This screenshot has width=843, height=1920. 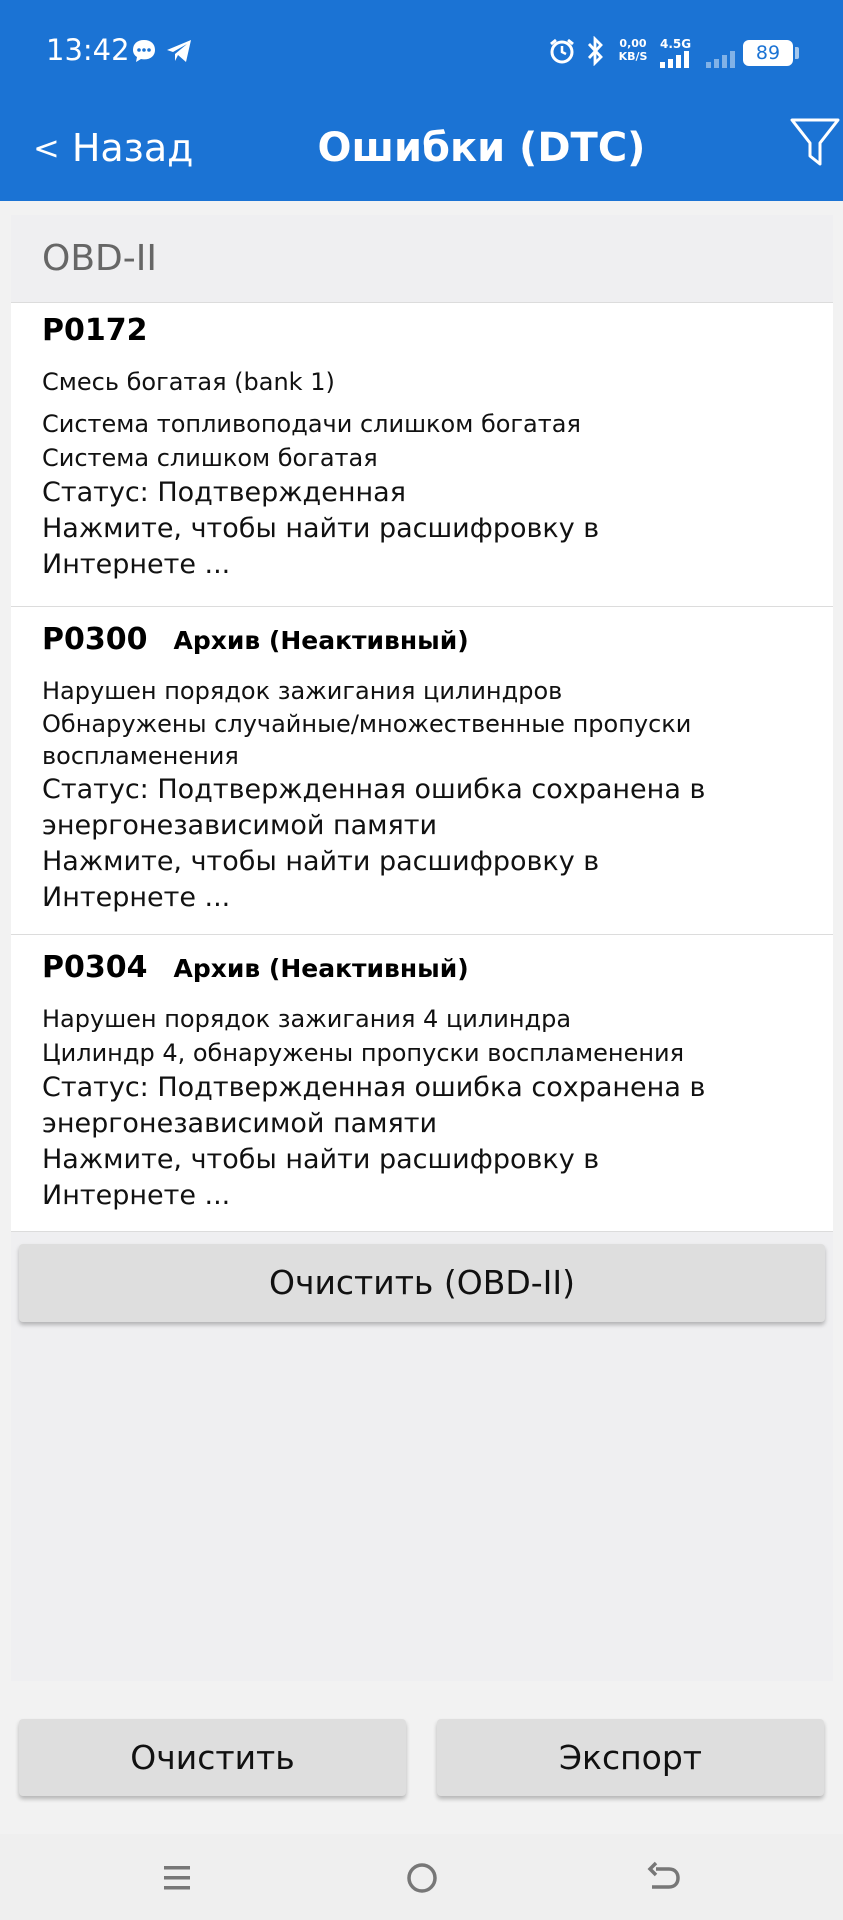 I want to click on dtc-code: P0300, so click(x=95, y=639).